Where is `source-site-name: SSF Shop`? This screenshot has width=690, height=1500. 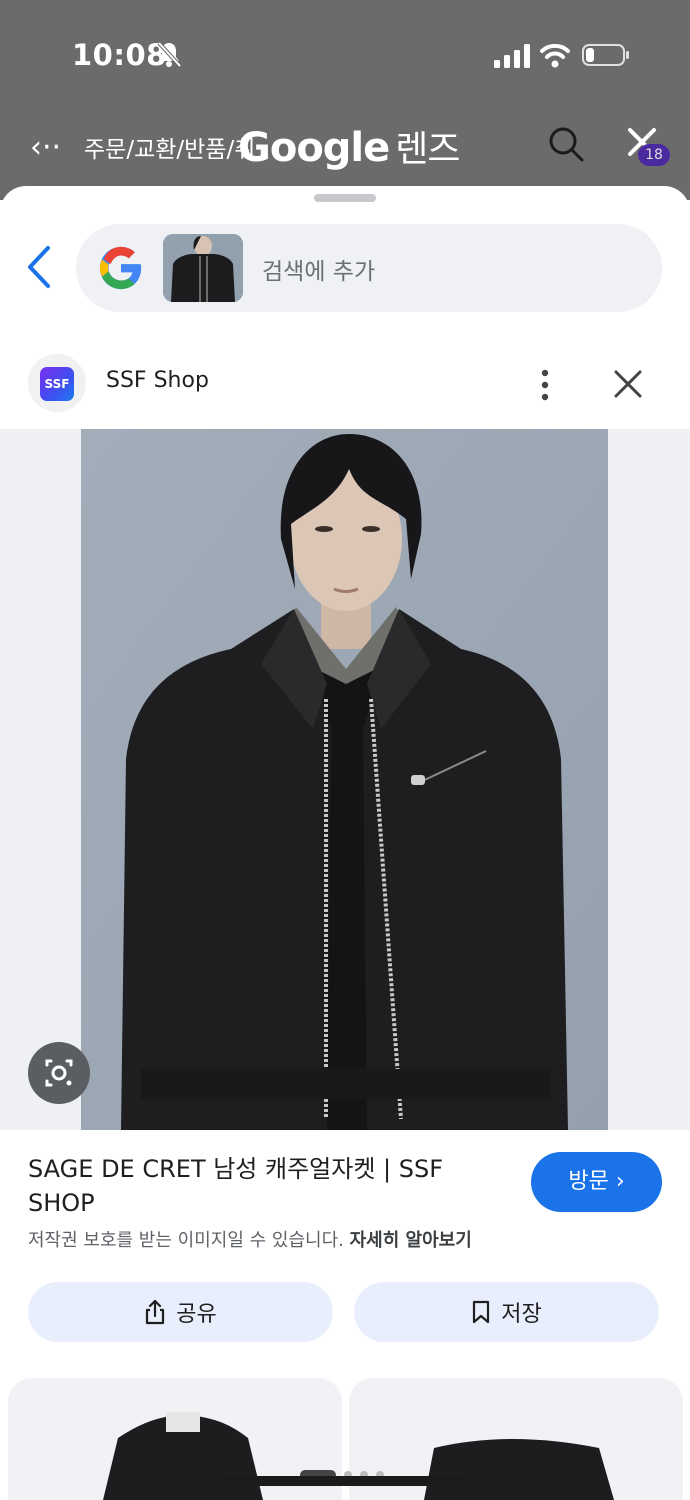 source-site-name: SSF Shop is located at coordinates (157, 380).